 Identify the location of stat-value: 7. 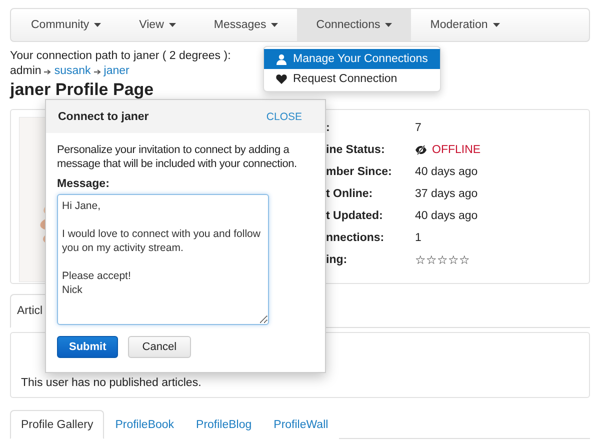
(418, 128).